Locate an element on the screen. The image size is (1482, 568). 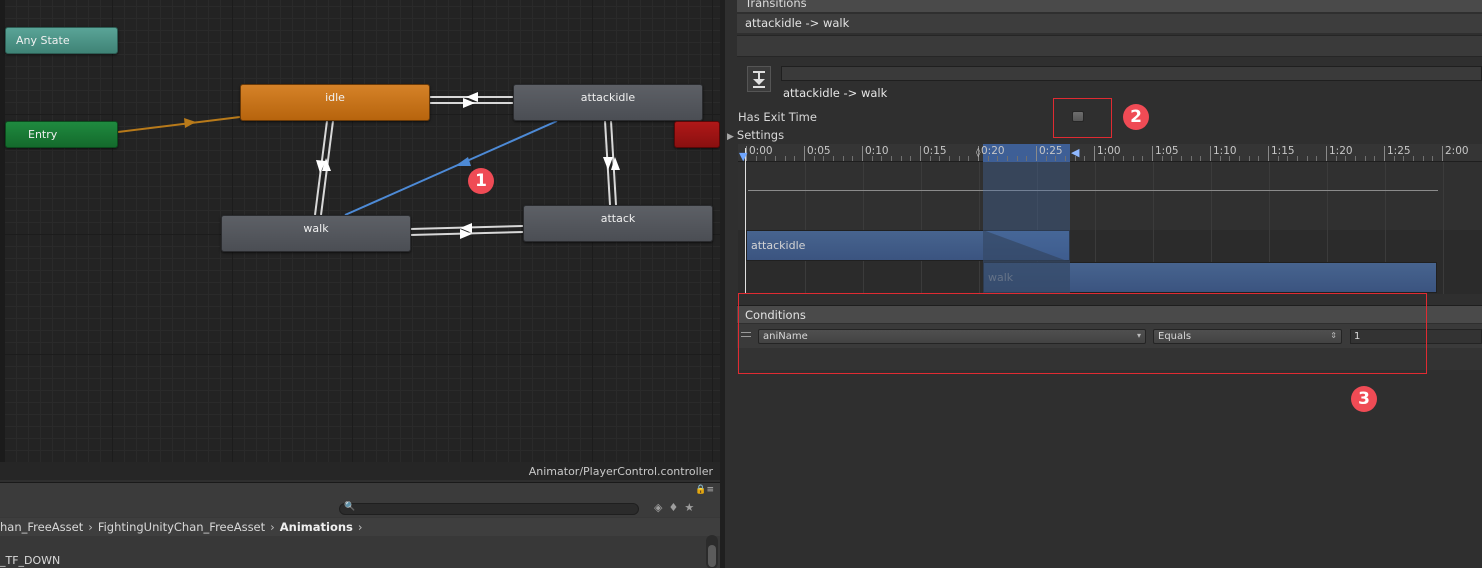
transition-duration-selection is located at coordinates (1026, 219).